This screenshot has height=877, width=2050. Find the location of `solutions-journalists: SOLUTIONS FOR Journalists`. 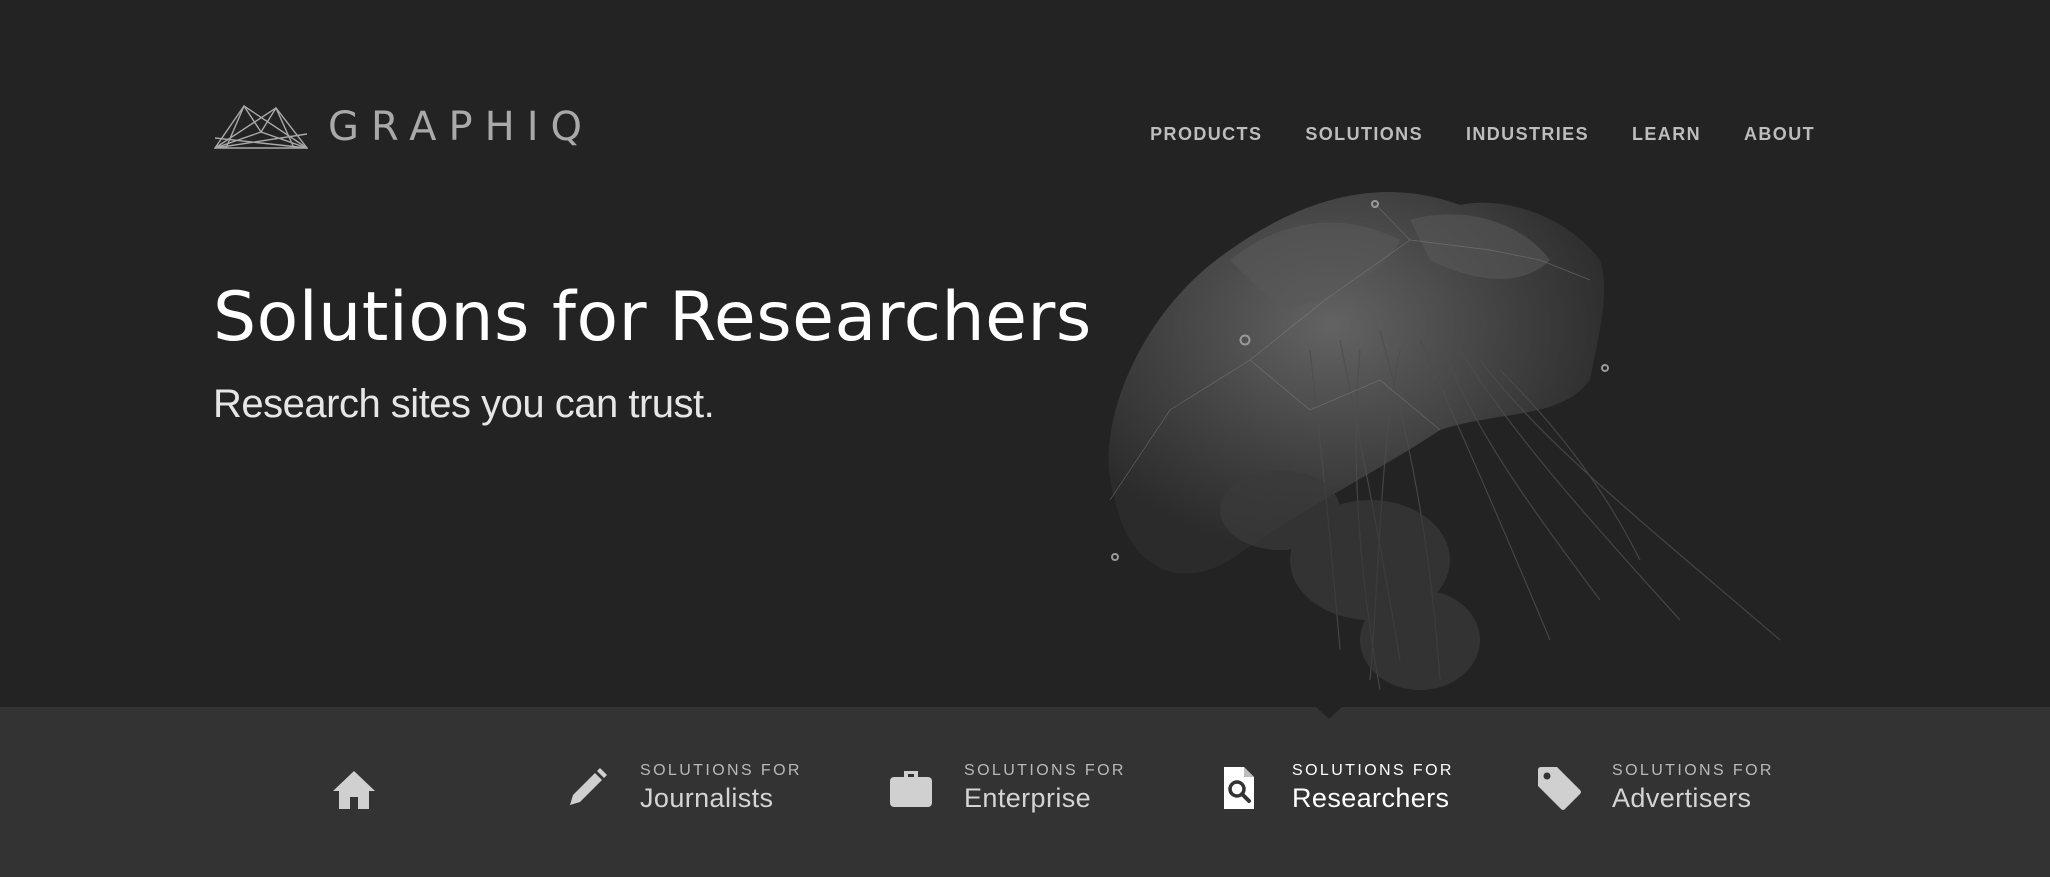

solutions-journalists: SOLUTIONS FOR Journalists is located at coordinates (683, 788).